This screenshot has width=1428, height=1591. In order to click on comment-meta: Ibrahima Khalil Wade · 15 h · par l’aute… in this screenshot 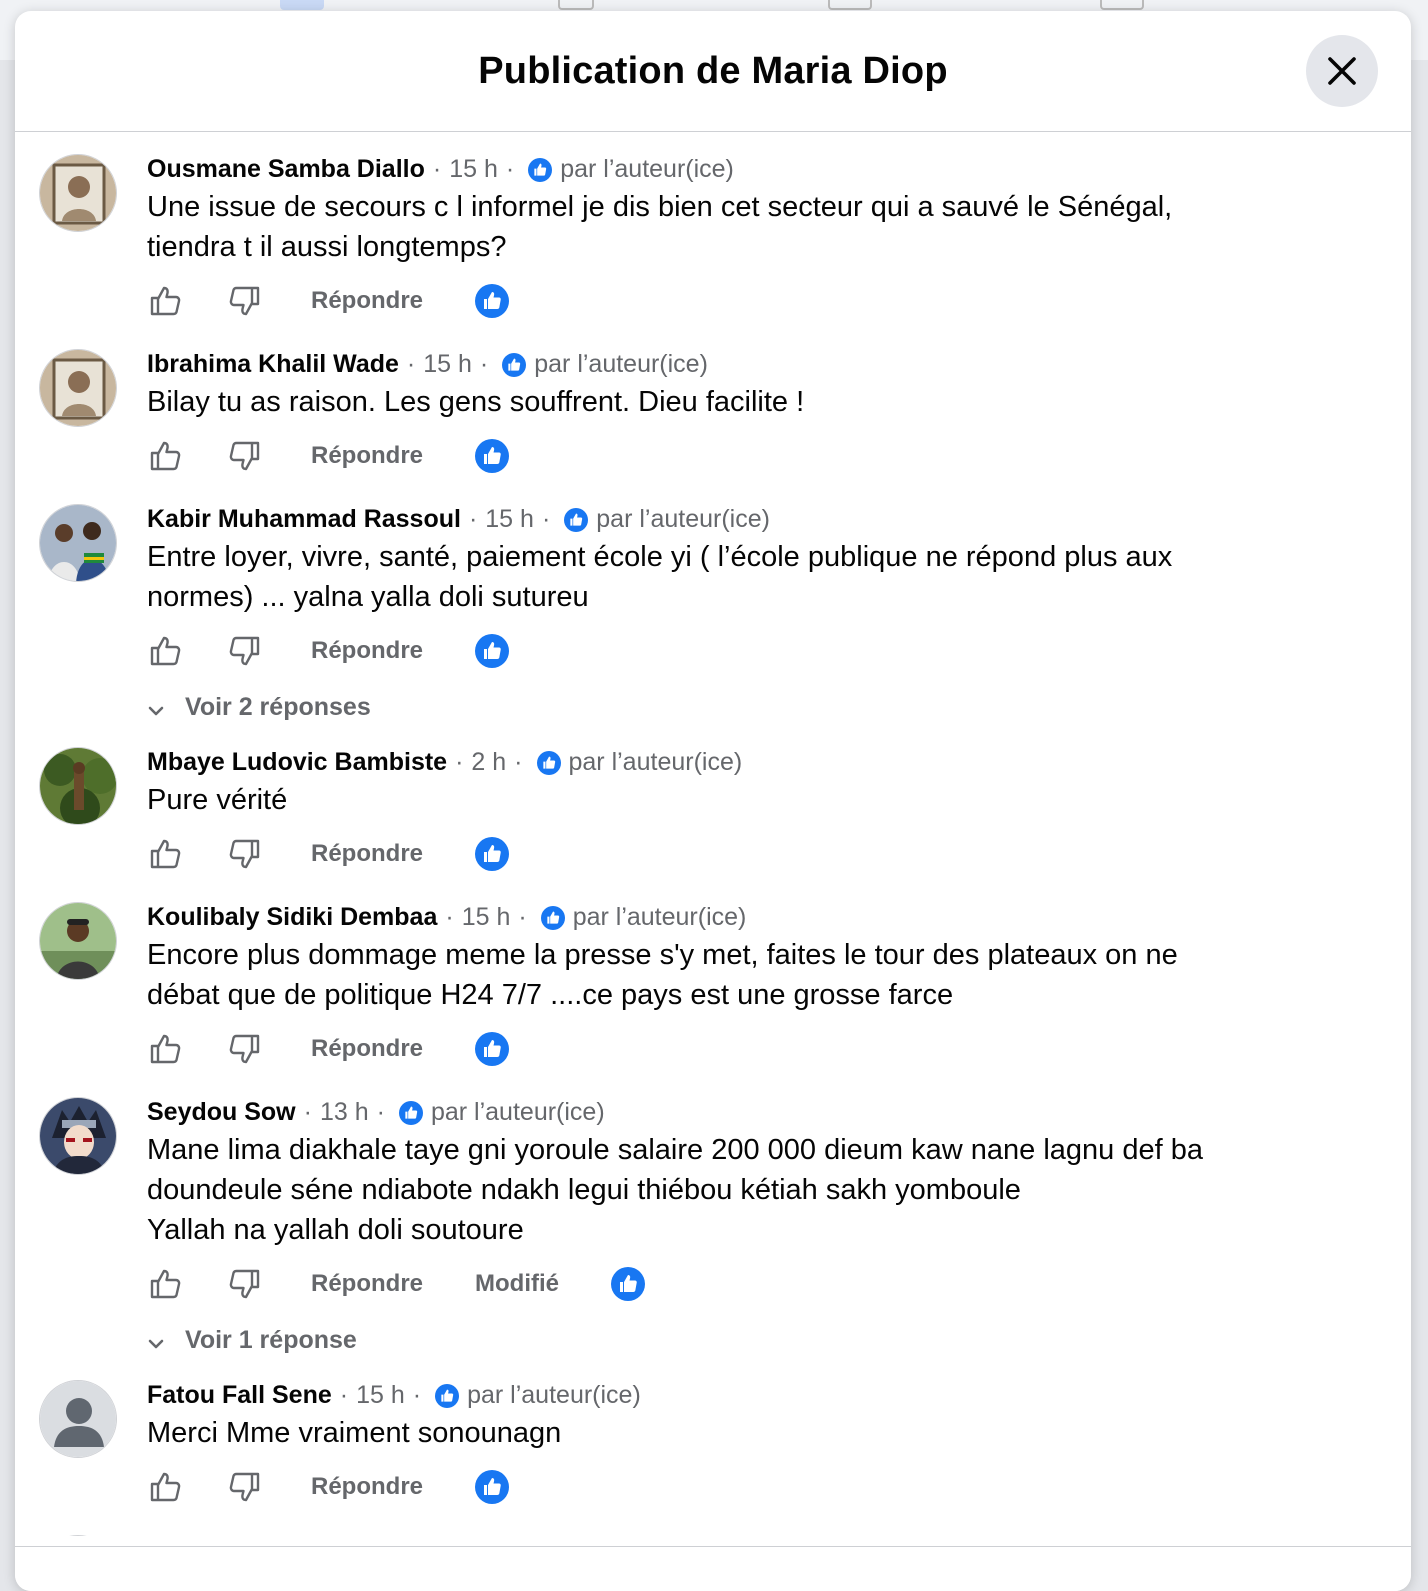, I will do `click(779, 364)`.